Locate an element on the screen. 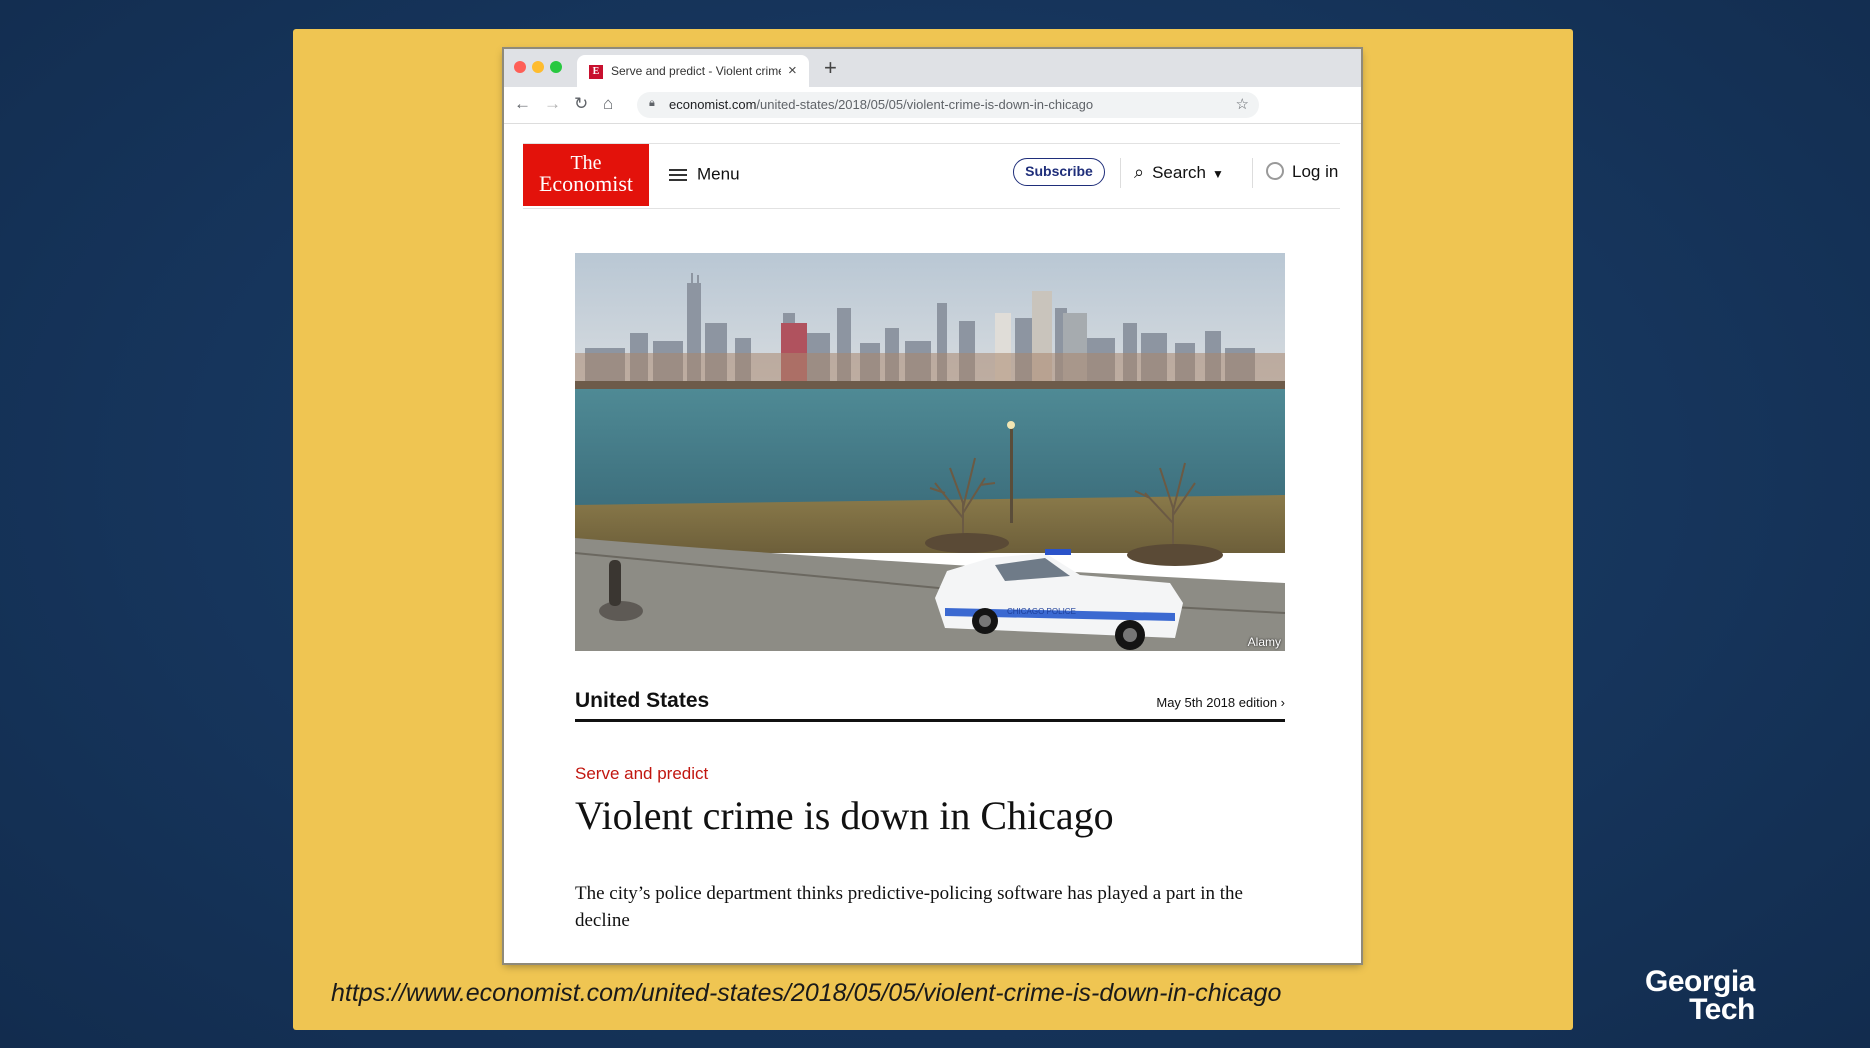  back-arrow-icon: ← is located at coordinates (522, 104).